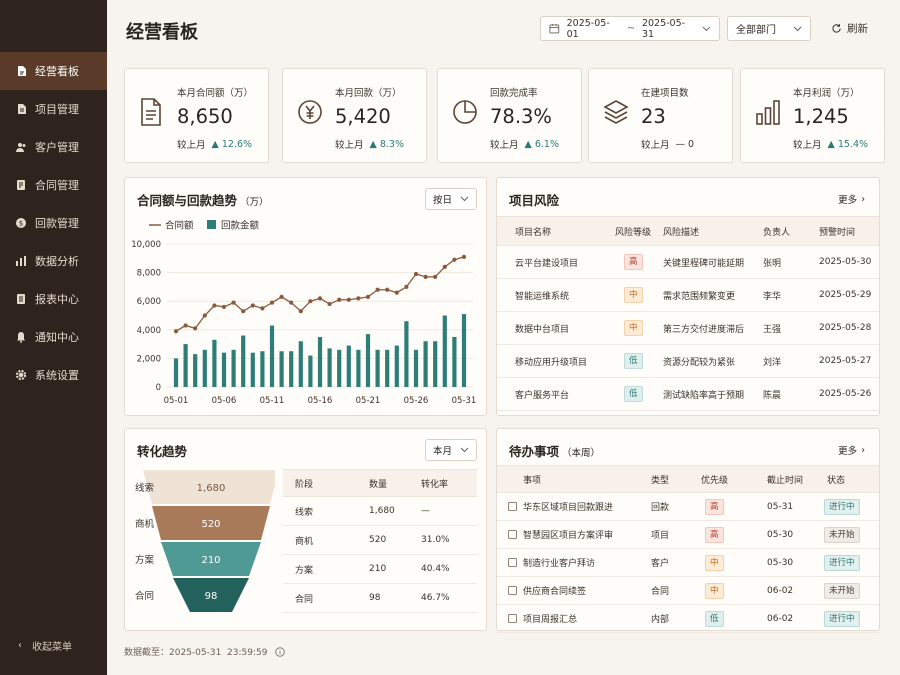  What do you see at coordinates (688, 361) in the screenshot?
I see `risk-row: 移动应用升级项目 低 资源分配较为紧张 刘洋 2025-05-27` at bounding box center [688, 361].